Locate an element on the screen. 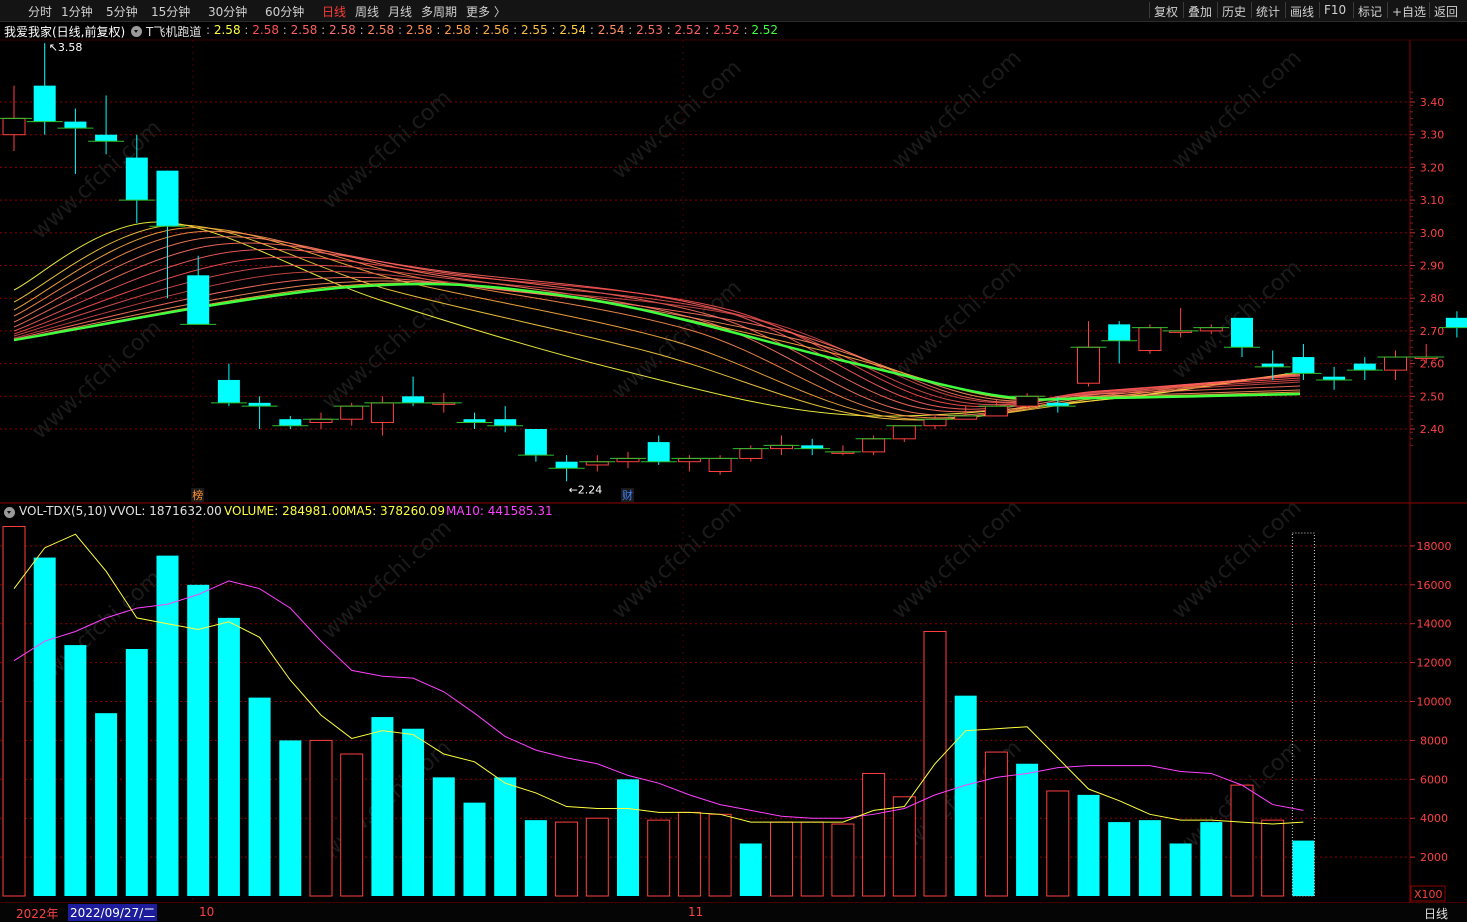 The width and height of the screenshot is (1467, 922). indicator-value-0: 2.58 is located at coordinates (227, 30).